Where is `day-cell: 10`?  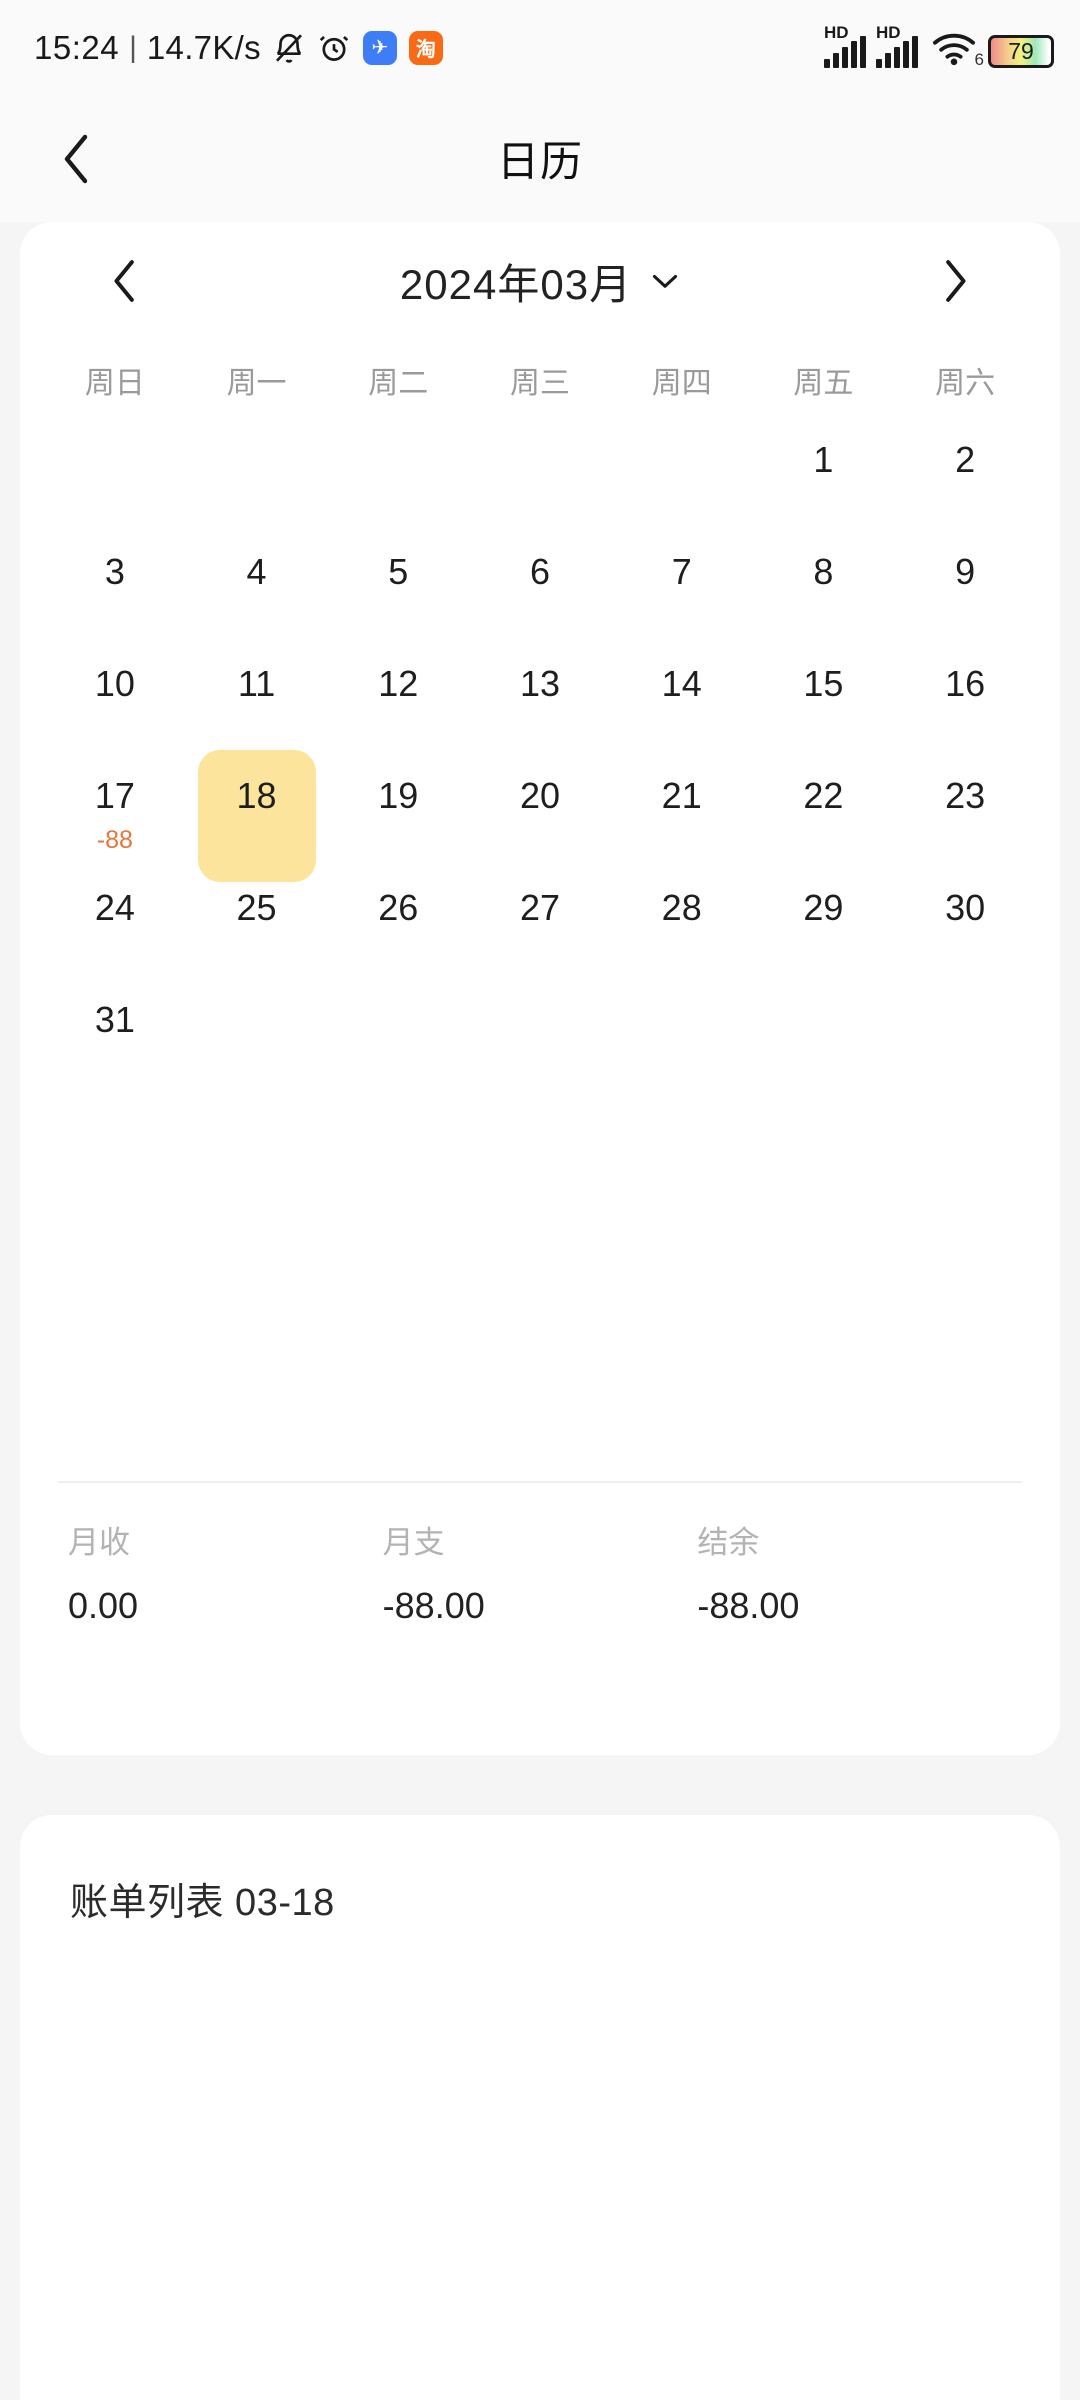 day-cell: 10 is located at coordinates (115, 708).